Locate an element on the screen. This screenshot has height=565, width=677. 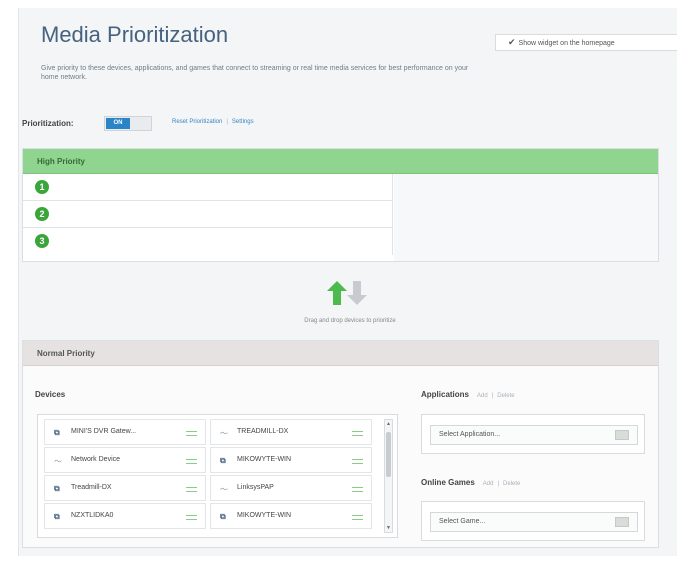
high-priority-empty-area is located at coordinates (526, 217).